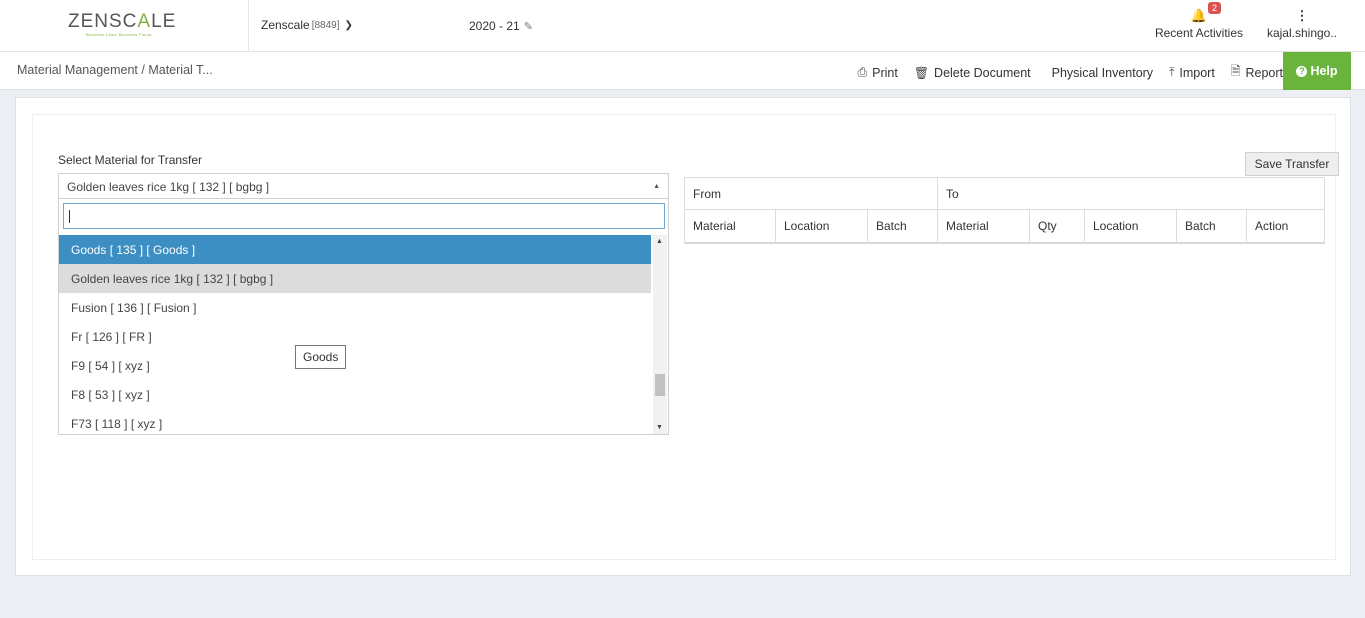 This screenshot has height=618, width=1365. I want to click on recent-activities-label: Recent Activities, so click(1199, 33).